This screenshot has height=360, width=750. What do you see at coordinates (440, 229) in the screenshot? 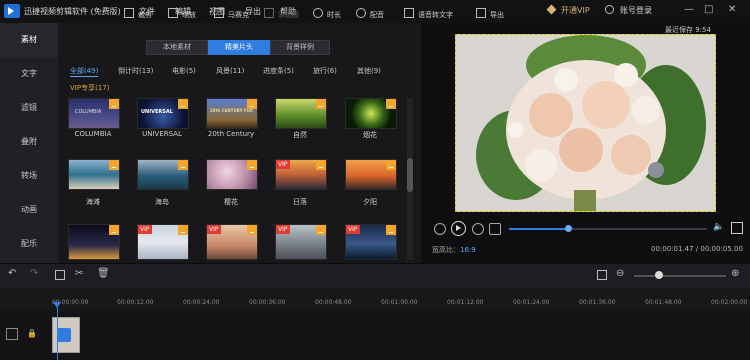
I see `prev-frame-button` at bounding box center [440, 229].